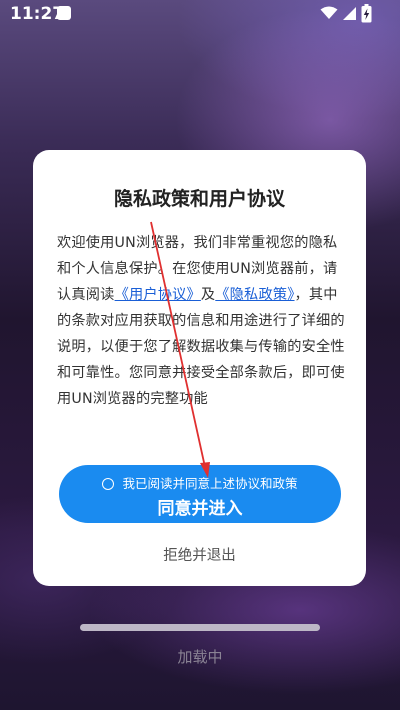 The height and width of the screenshot is (710, 400). Describe the element at coordinates (329, 12) in the screenshot. I see `wifi-icon` at that location.